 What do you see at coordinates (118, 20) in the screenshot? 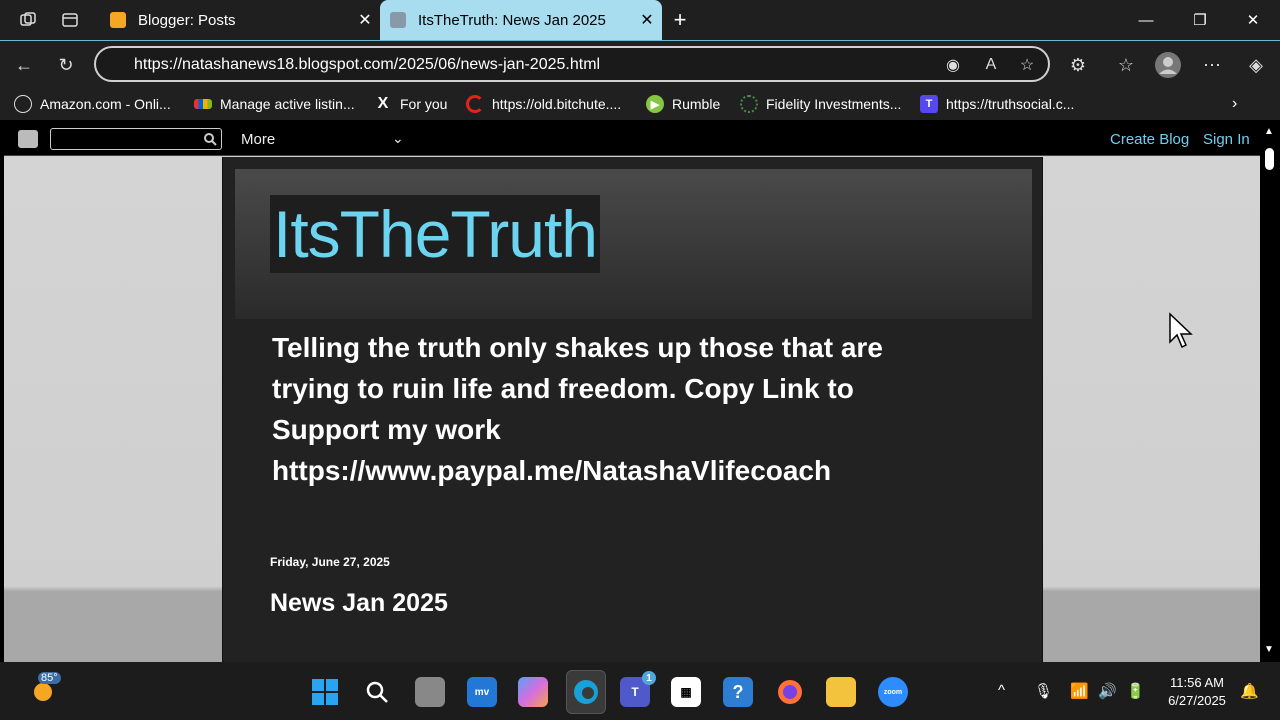
I see `blogger-favicon-icon` at bounding box center [118, 20].